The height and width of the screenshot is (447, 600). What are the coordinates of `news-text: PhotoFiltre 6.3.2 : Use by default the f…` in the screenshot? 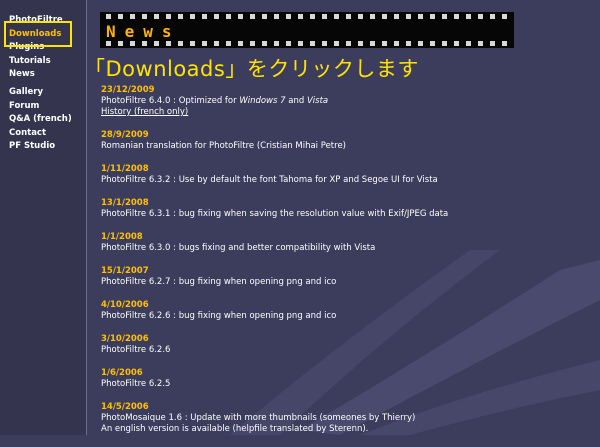 It's located at (269, 180).